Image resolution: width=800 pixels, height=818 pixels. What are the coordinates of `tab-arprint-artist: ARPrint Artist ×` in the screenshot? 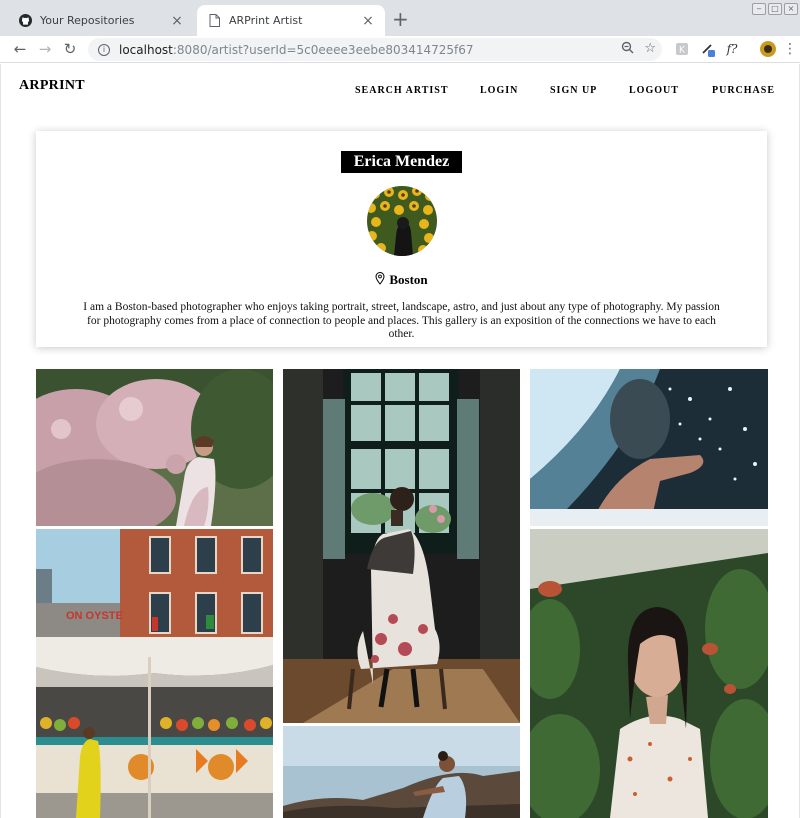 It's located at (291, 20).